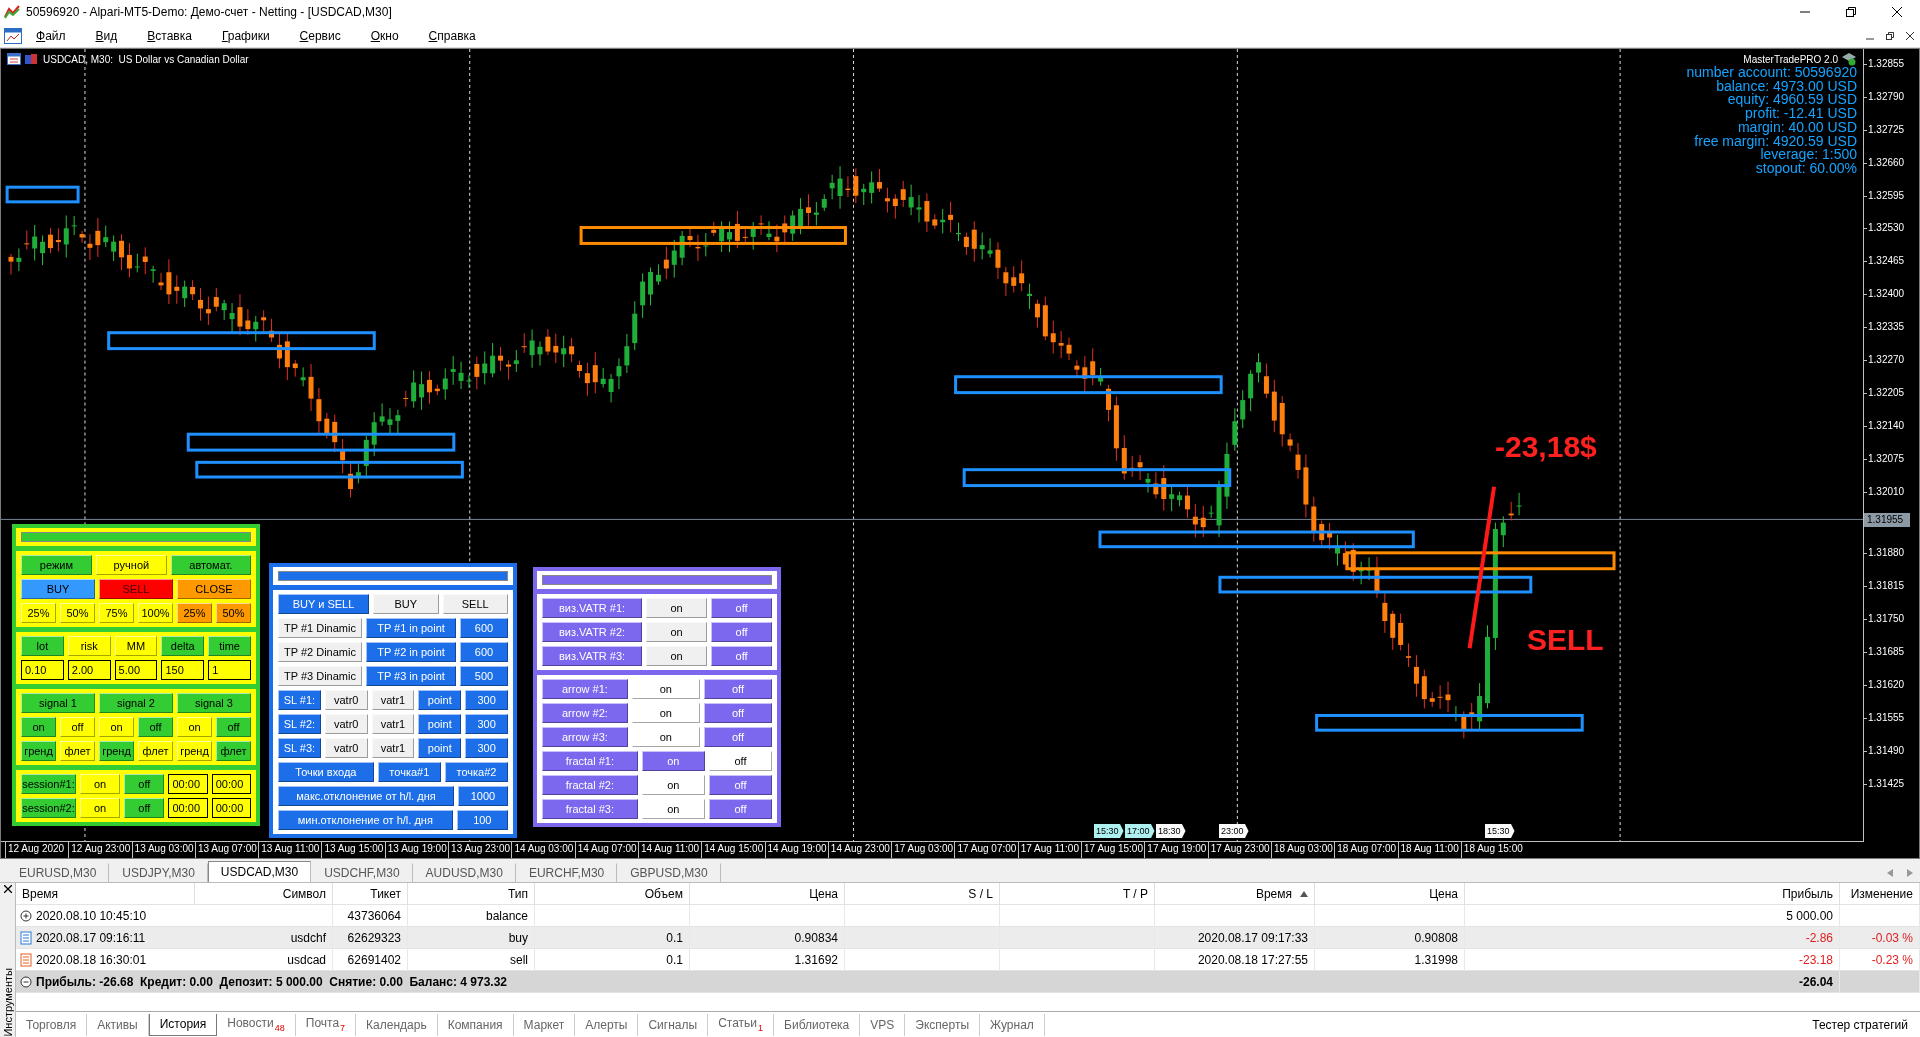 This screenshot has width=1920, height=1037. Describe the element at coordinates (229, 646) in the screenshot. I see `panel-button: time` at that location.